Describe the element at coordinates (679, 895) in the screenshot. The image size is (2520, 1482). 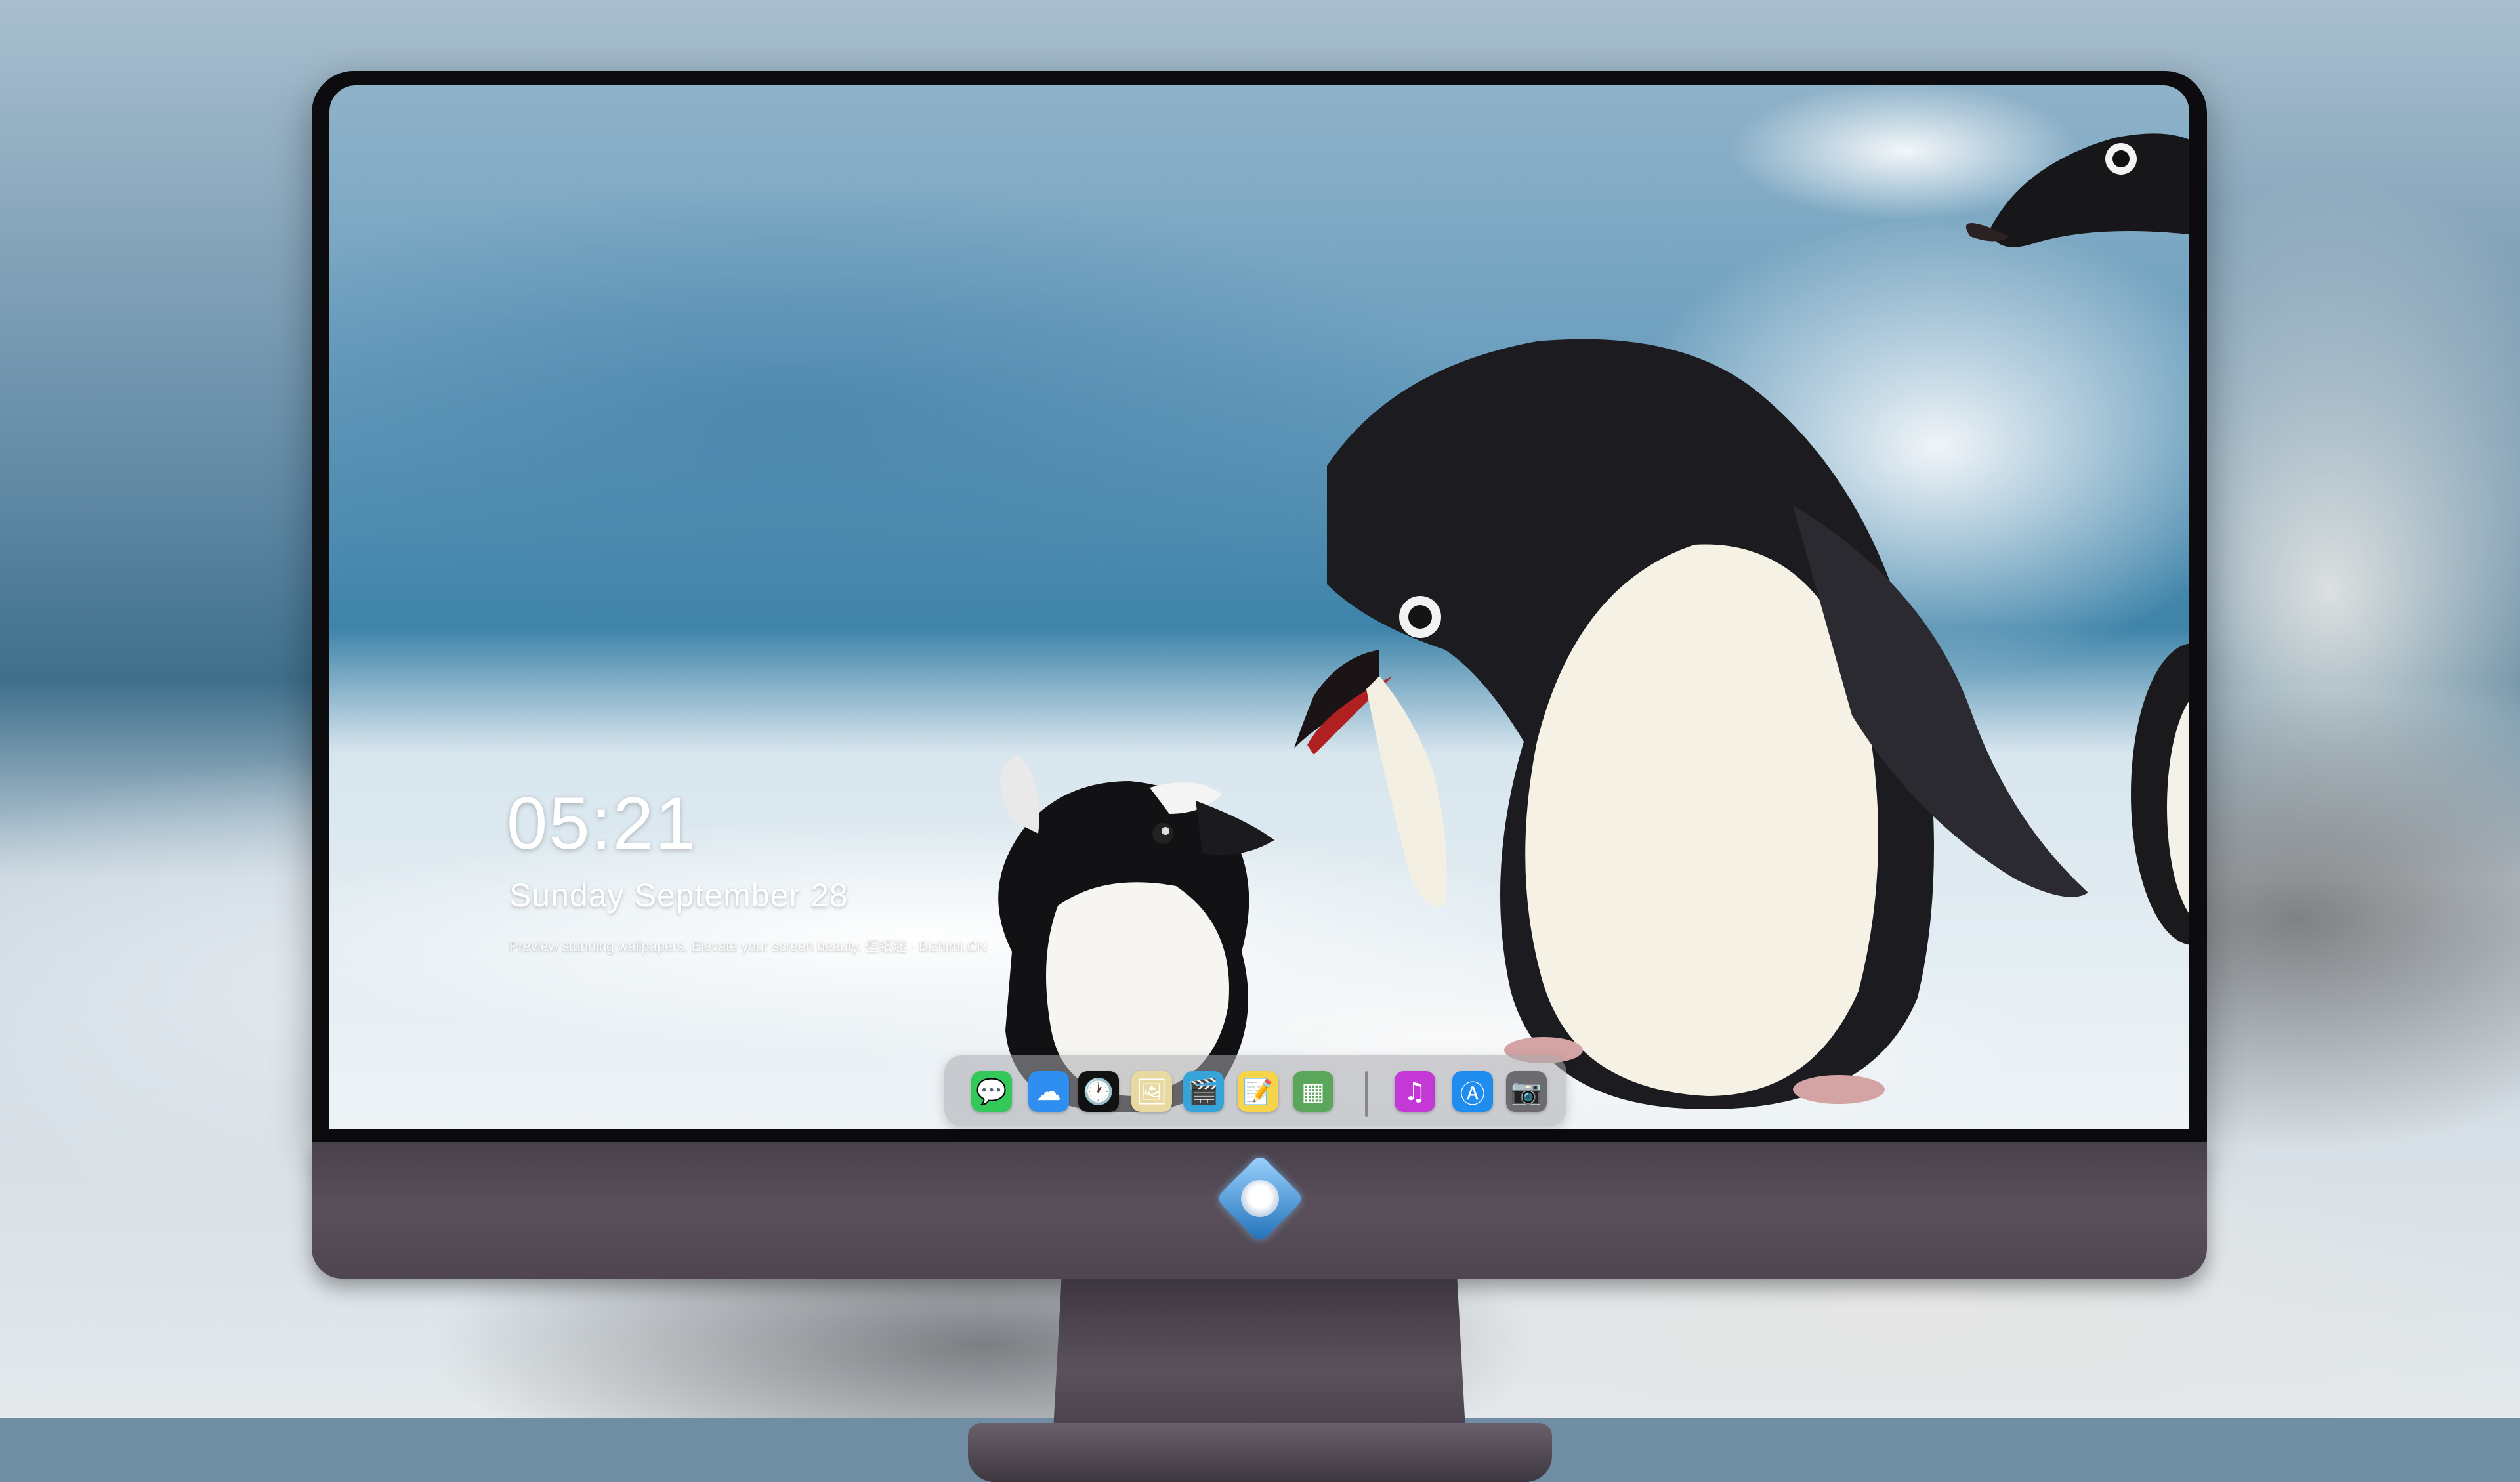
I see `lock-screen-date: Sunday September 28` at that location.